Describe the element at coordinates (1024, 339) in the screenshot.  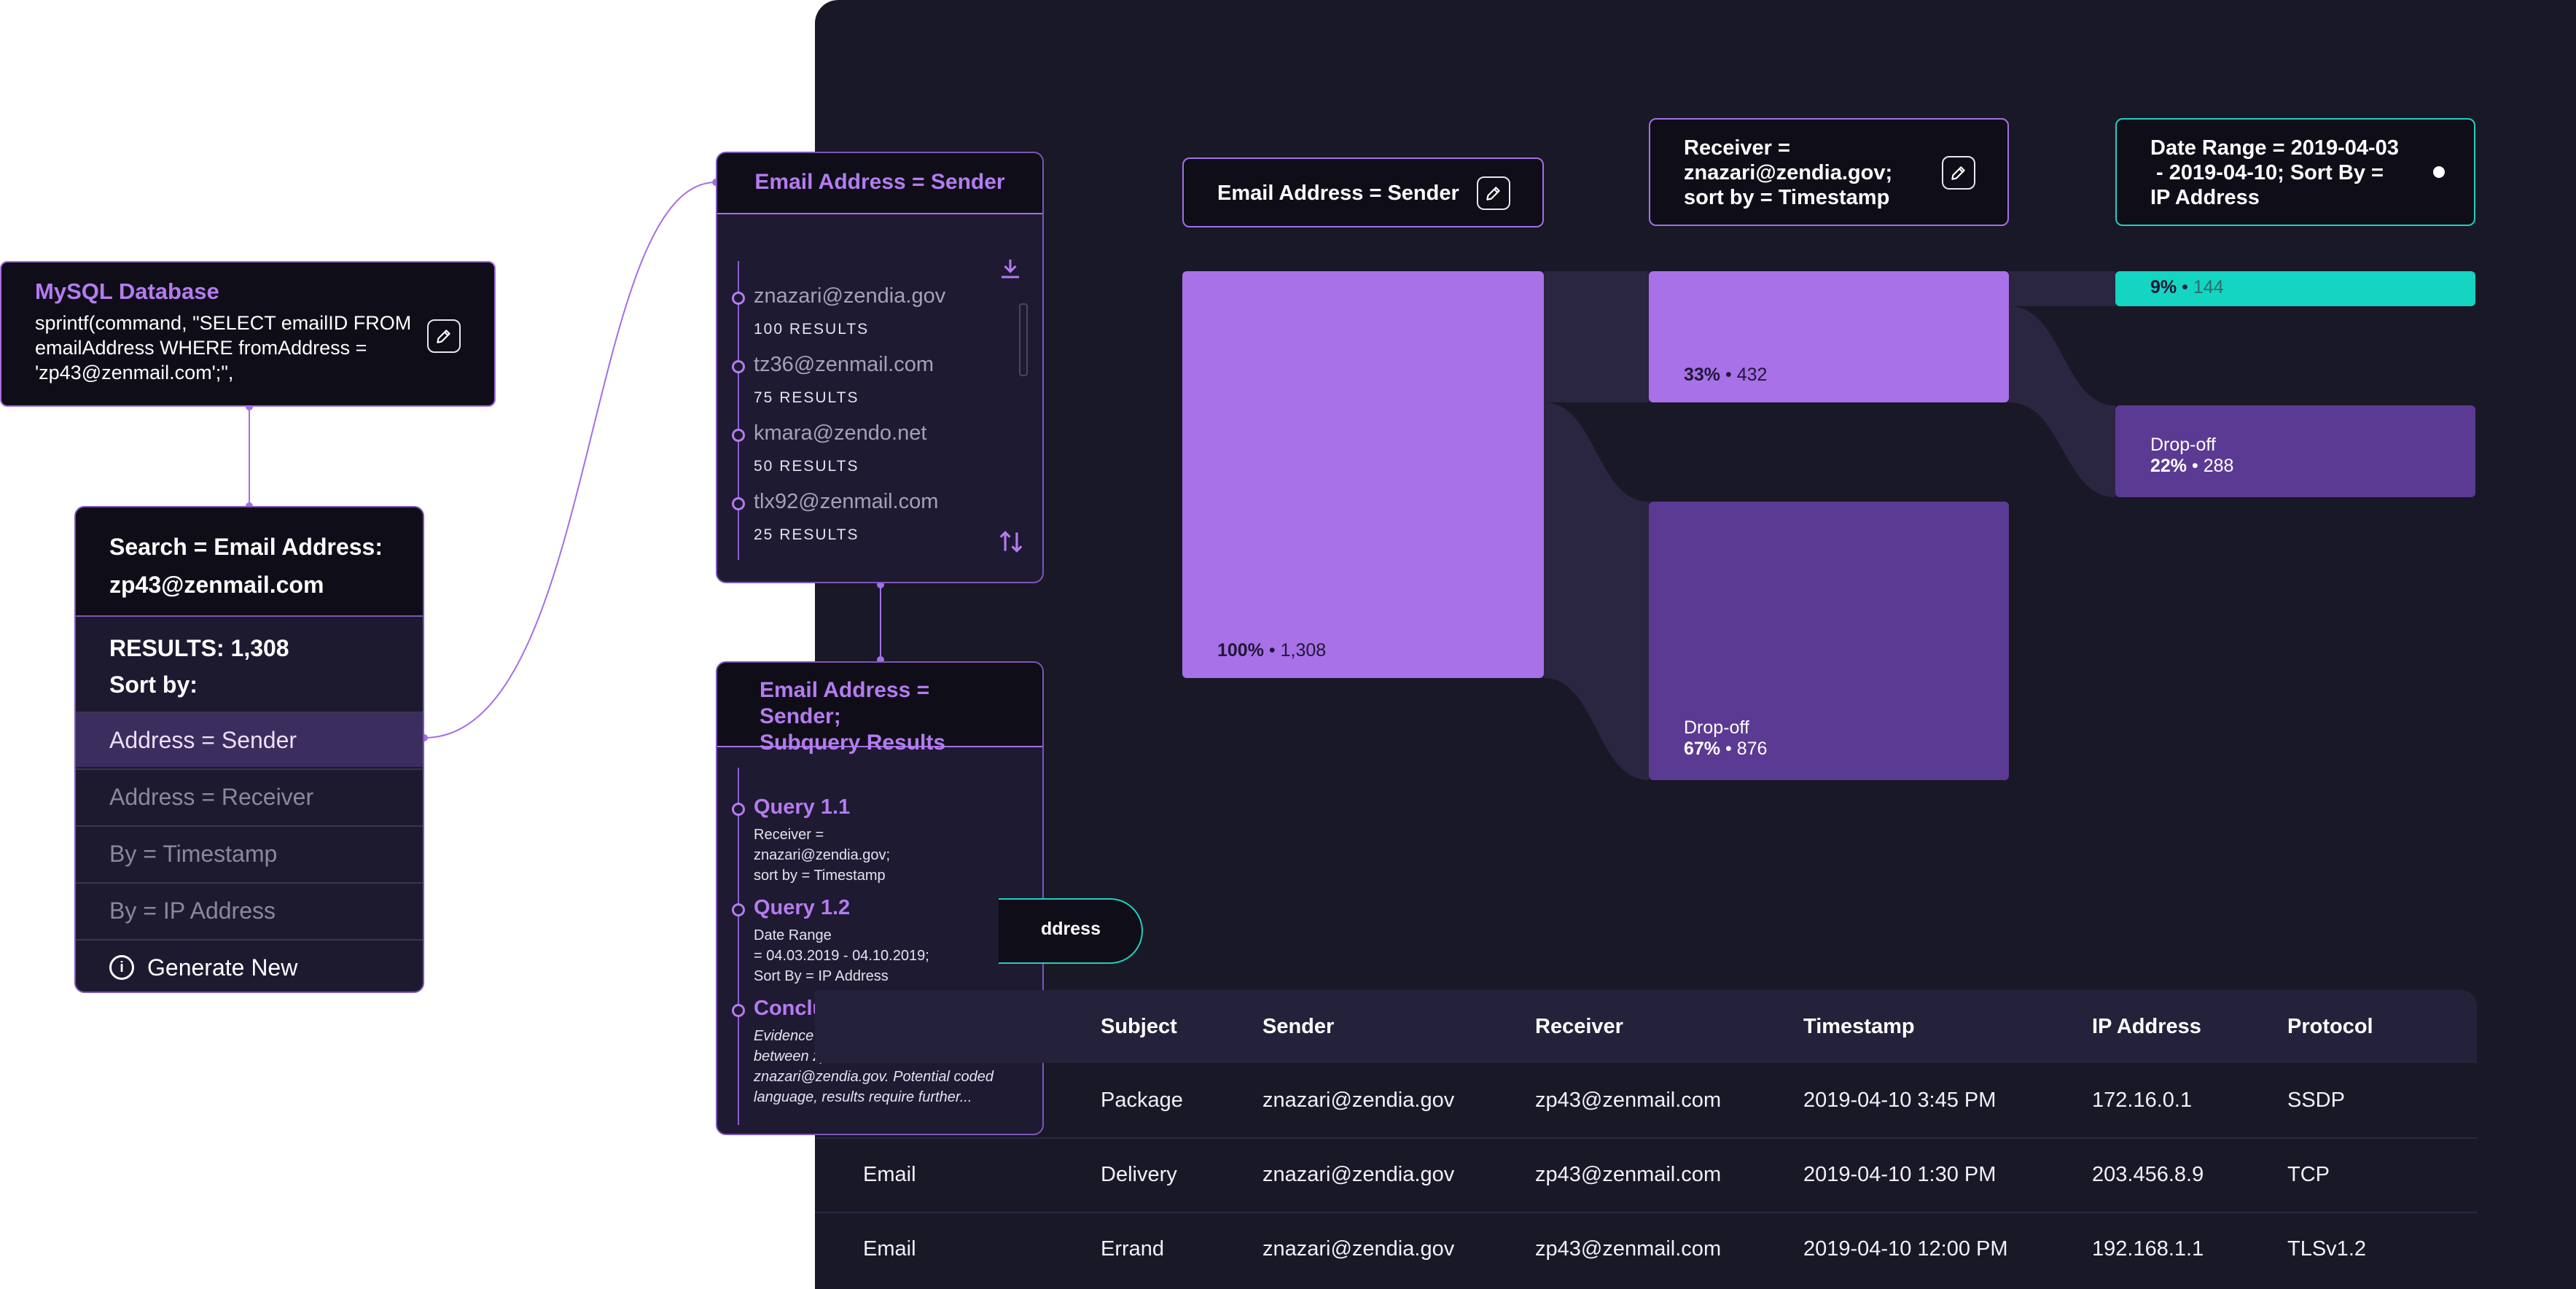
I see `scrollbar` at that location.